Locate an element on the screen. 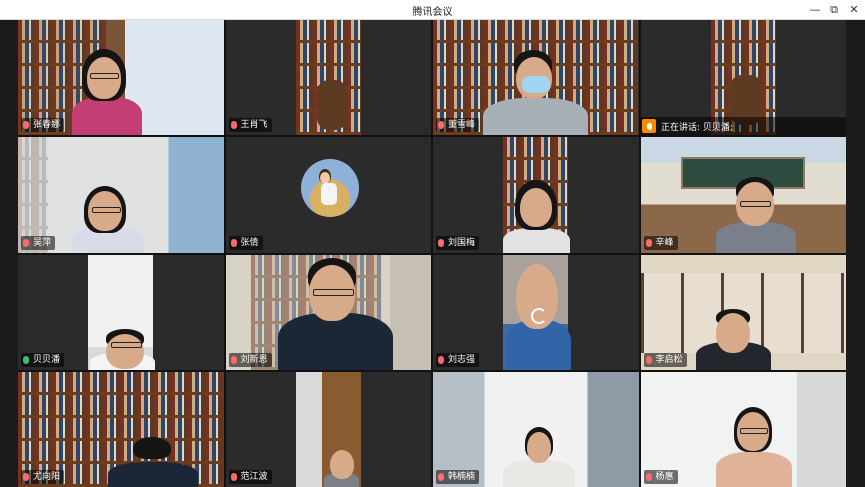 The image size is (865, 487). speaker-icon is located at coordinates (649, 126).